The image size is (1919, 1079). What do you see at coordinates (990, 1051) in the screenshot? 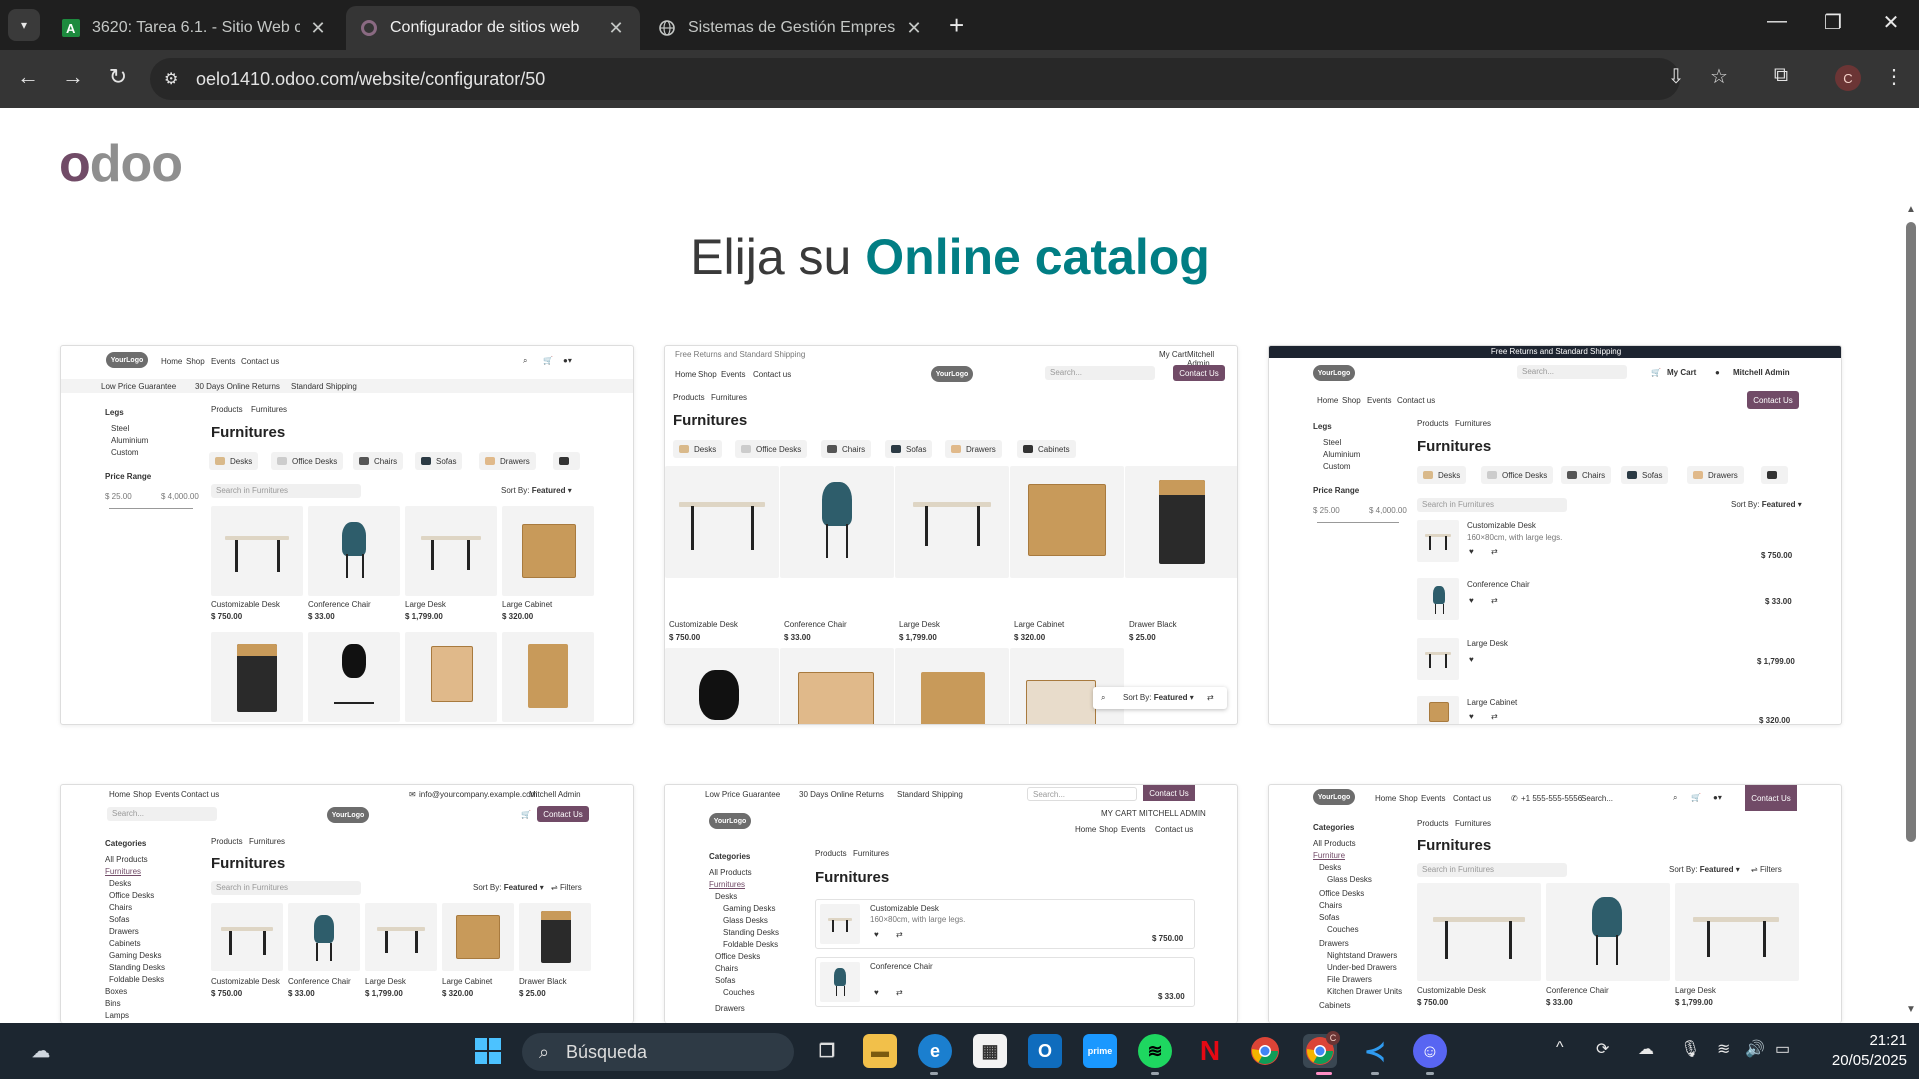
I see `store-icon: ▦` at bounding box center [990, 1051].